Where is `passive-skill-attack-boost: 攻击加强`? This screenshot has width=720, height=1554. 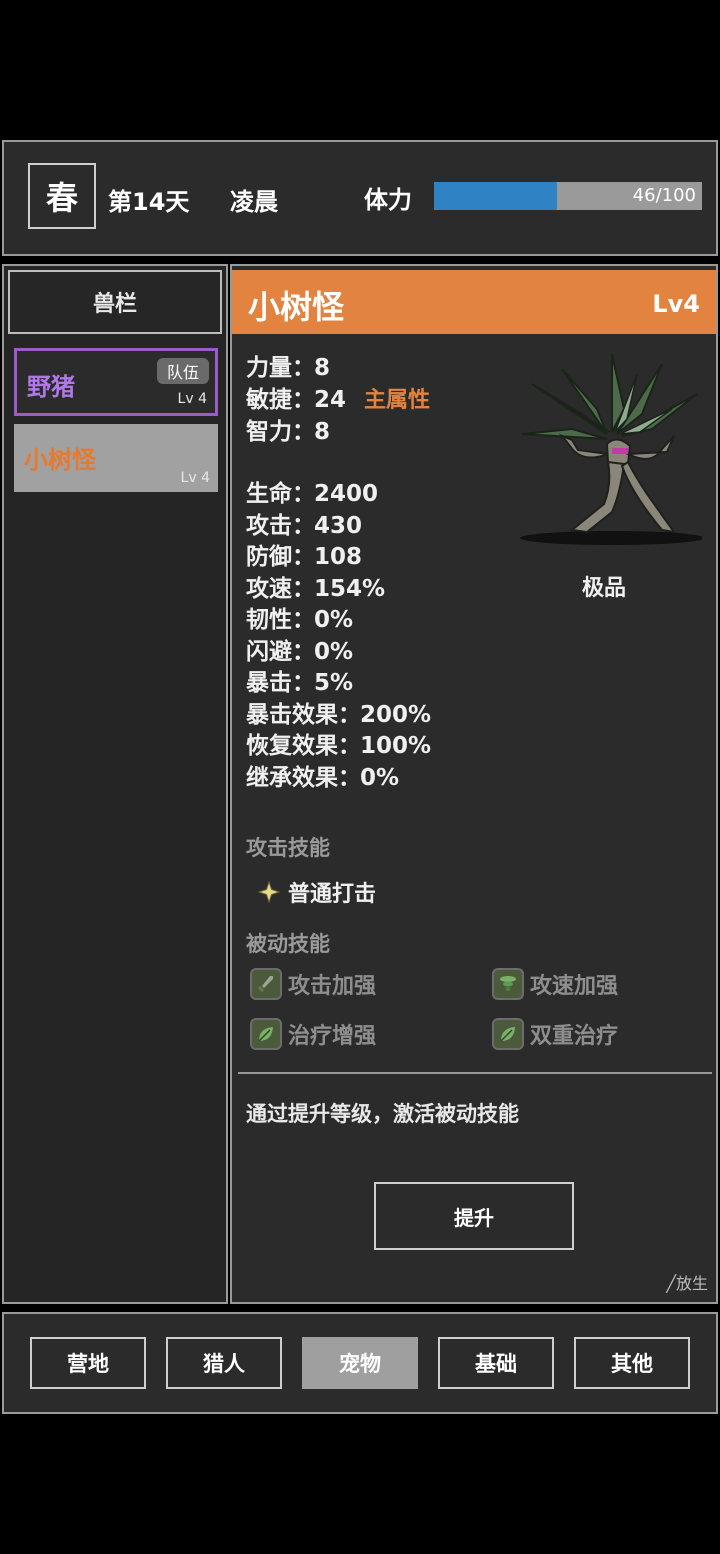
passive-skill-attack-boost: 攻击加强 is located at coordinates (313, 984).